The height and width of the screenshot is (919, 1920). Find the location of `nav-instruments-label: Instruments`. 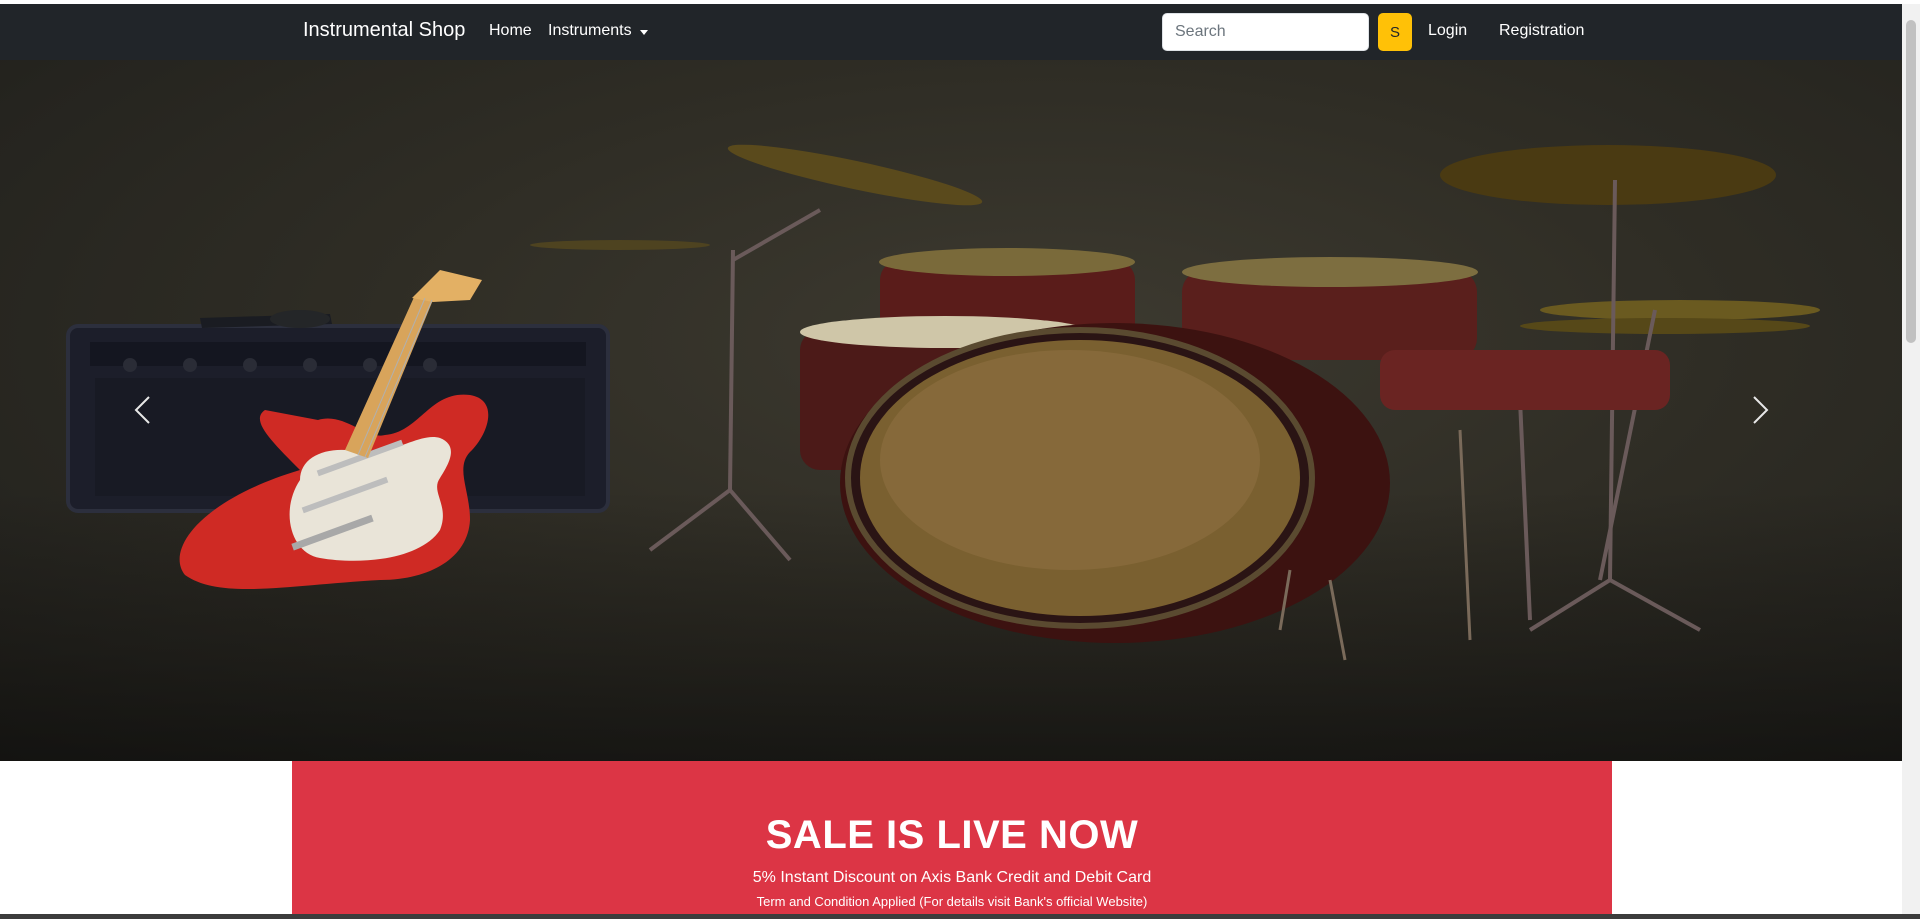

nav-instruments-label: Instruments is located at coordinates (590, 30).